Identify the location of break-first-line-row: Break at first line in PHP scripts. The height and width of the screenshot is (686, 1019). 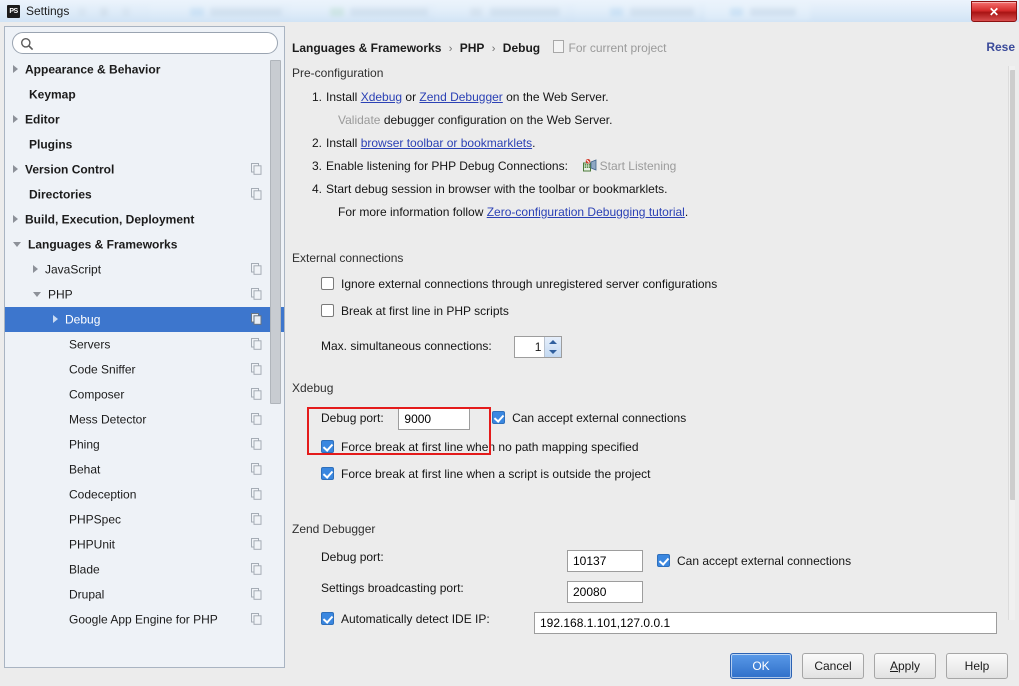
(664, 317).